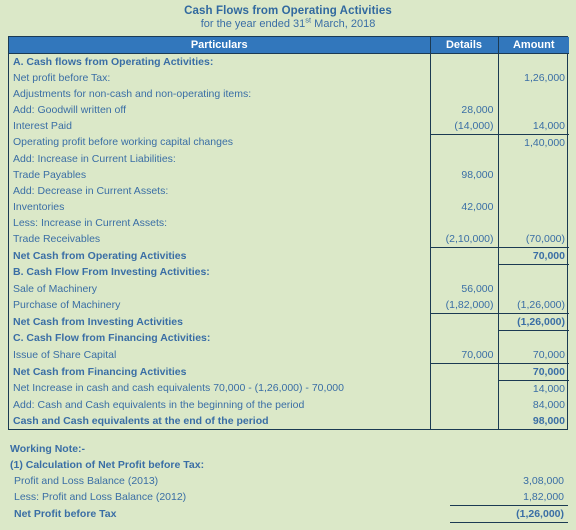  I want to click on table-header: Particulars Details Amount, so click(289, 45).